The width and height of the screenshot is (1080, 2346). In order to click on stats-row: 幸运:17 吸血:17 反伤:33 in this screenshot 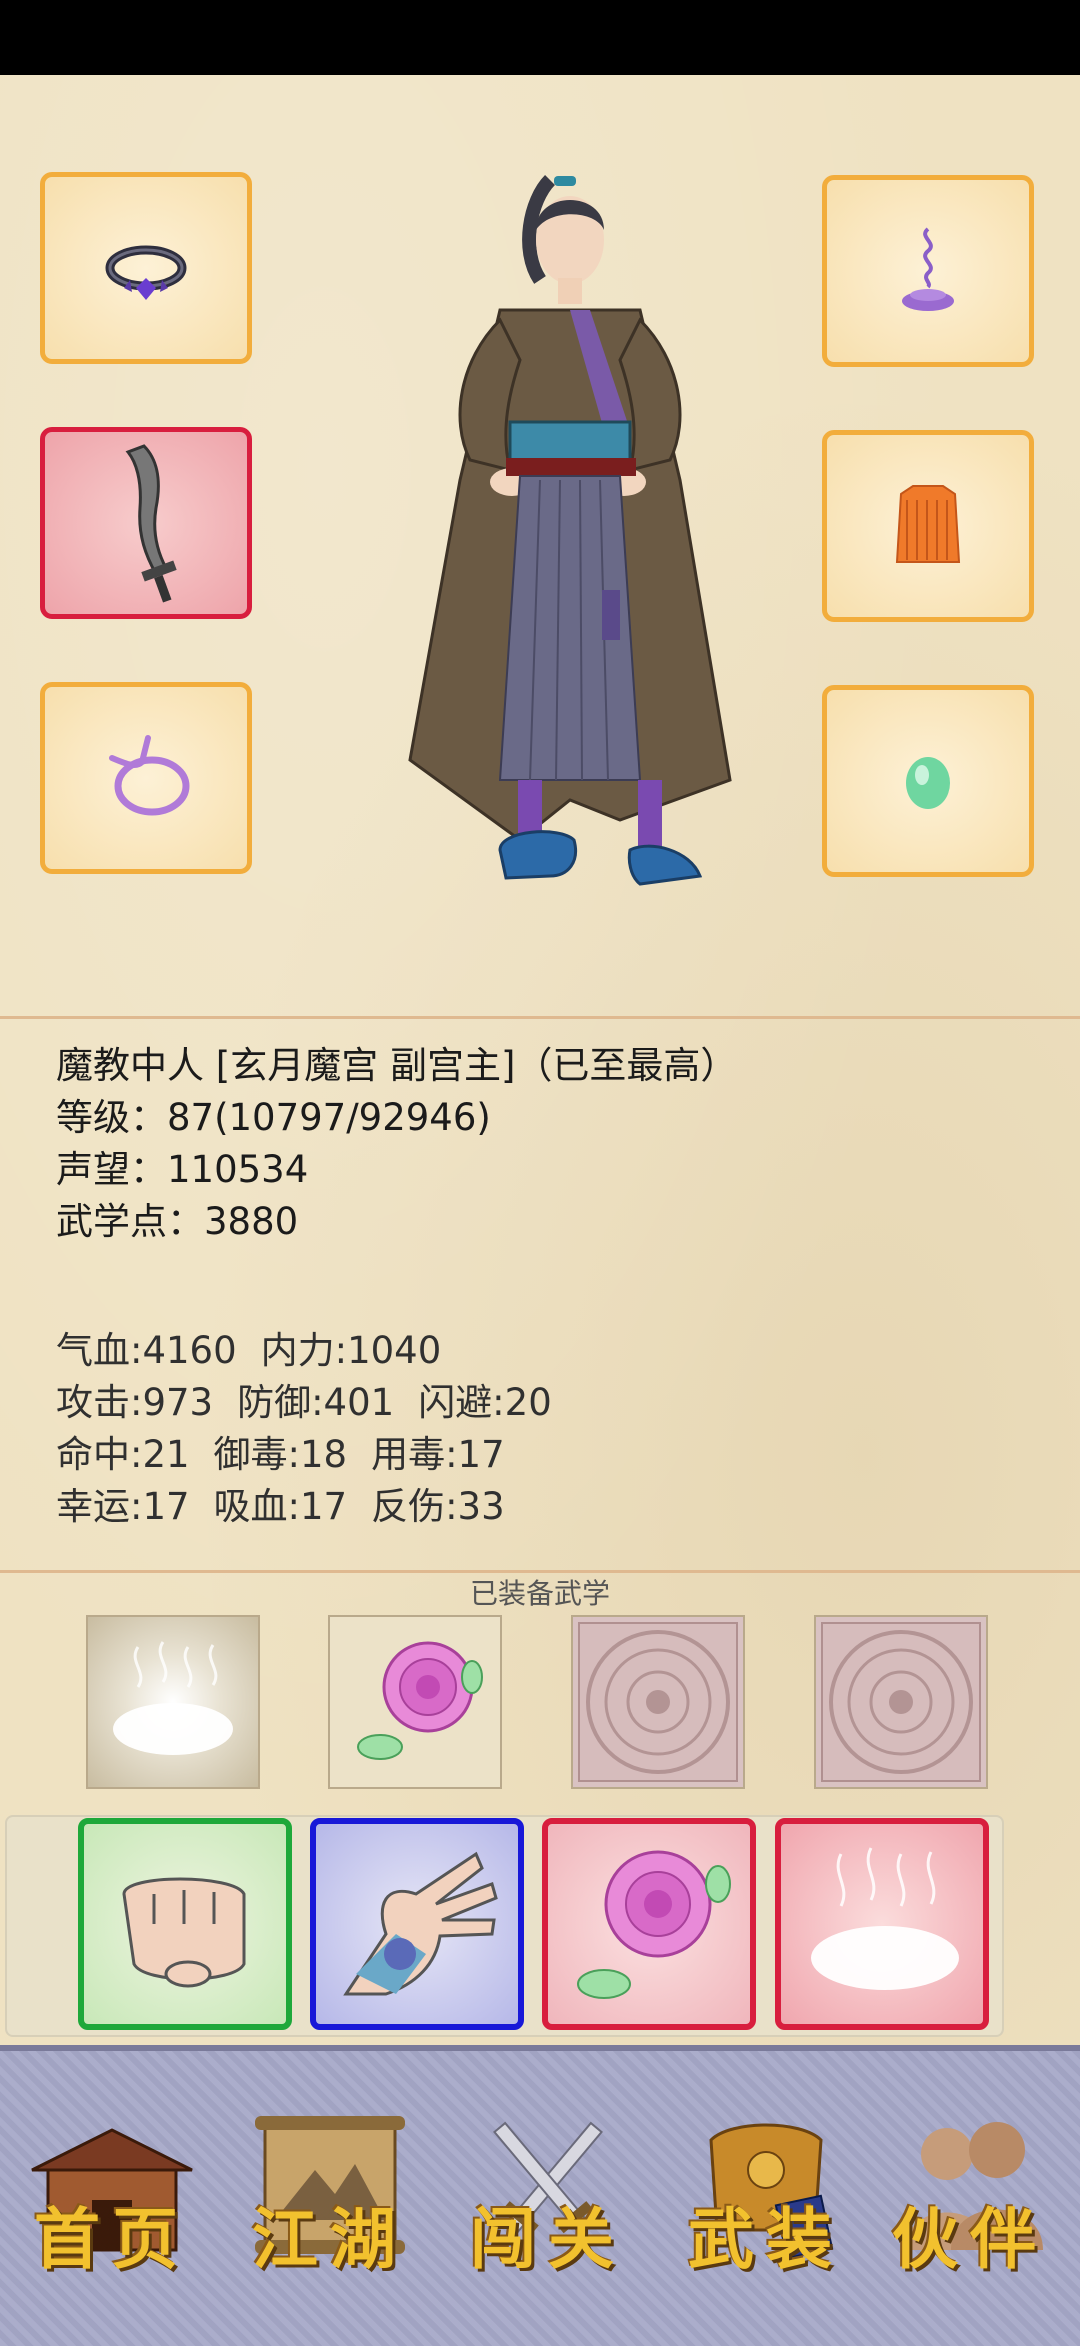, I will do `click(316, 1507)`.